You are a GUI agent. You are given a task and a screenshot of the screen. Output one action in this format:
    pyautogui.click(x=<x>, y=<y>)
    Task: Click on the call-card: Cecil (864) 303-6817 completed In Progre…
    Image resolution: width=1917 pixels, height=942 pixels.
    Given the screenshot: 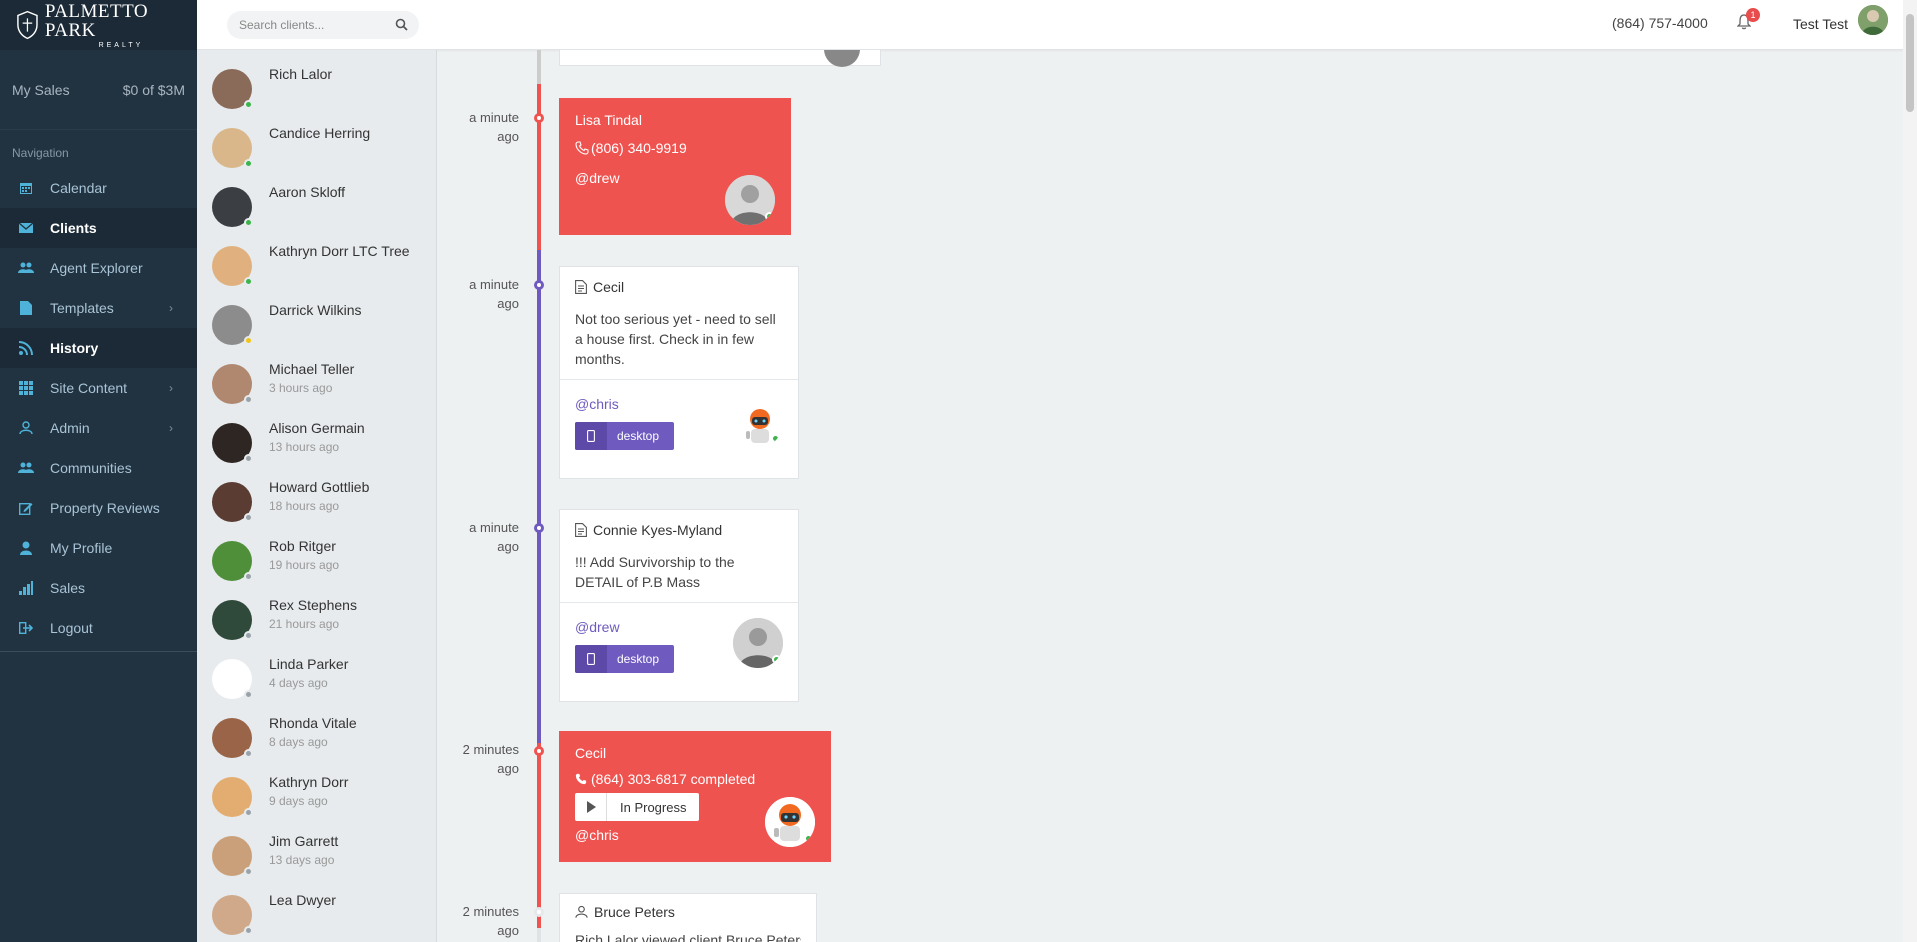 What is the action you would take?
    pyautogui.click(x=695, y=796)
    